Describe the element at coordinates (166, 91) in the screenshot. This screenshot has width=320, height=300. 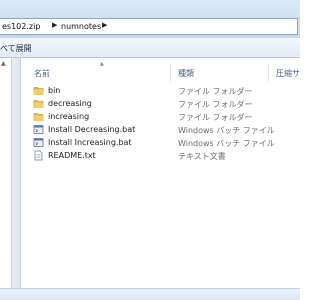
I see `file-row: bin ファイル フォルダー` at that location.